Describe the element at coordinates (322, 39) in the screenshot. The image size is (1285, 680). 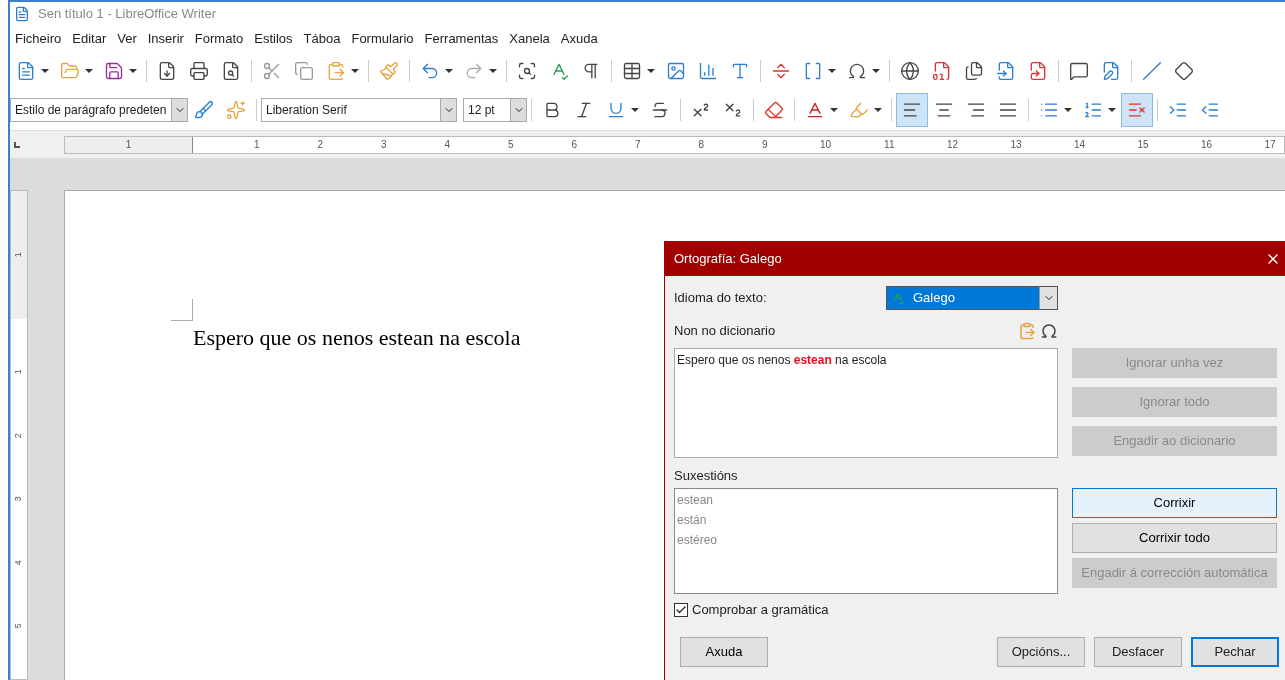
I see `menu-item: Táboa` at that location.